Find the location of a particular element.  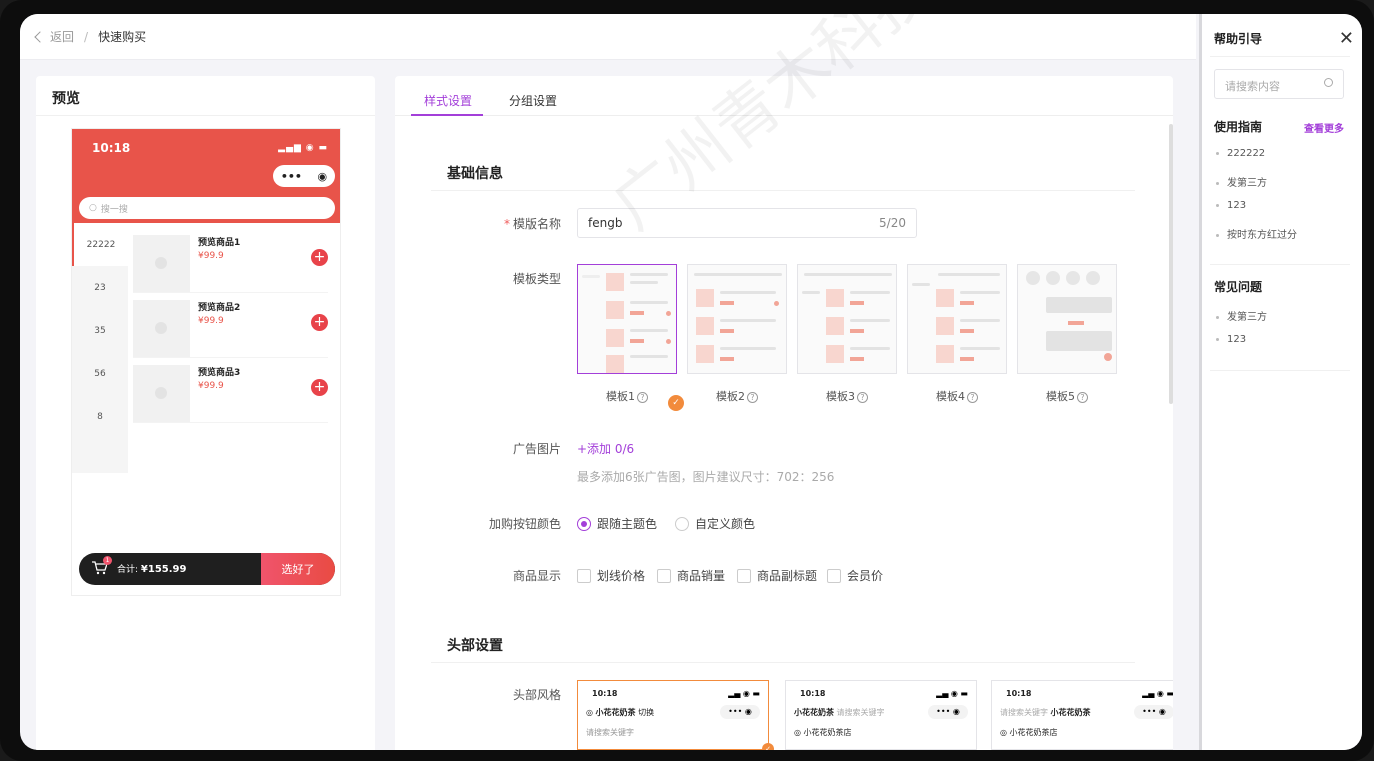

checkbox-label: 会员价 is located at coordinates (865, 576).